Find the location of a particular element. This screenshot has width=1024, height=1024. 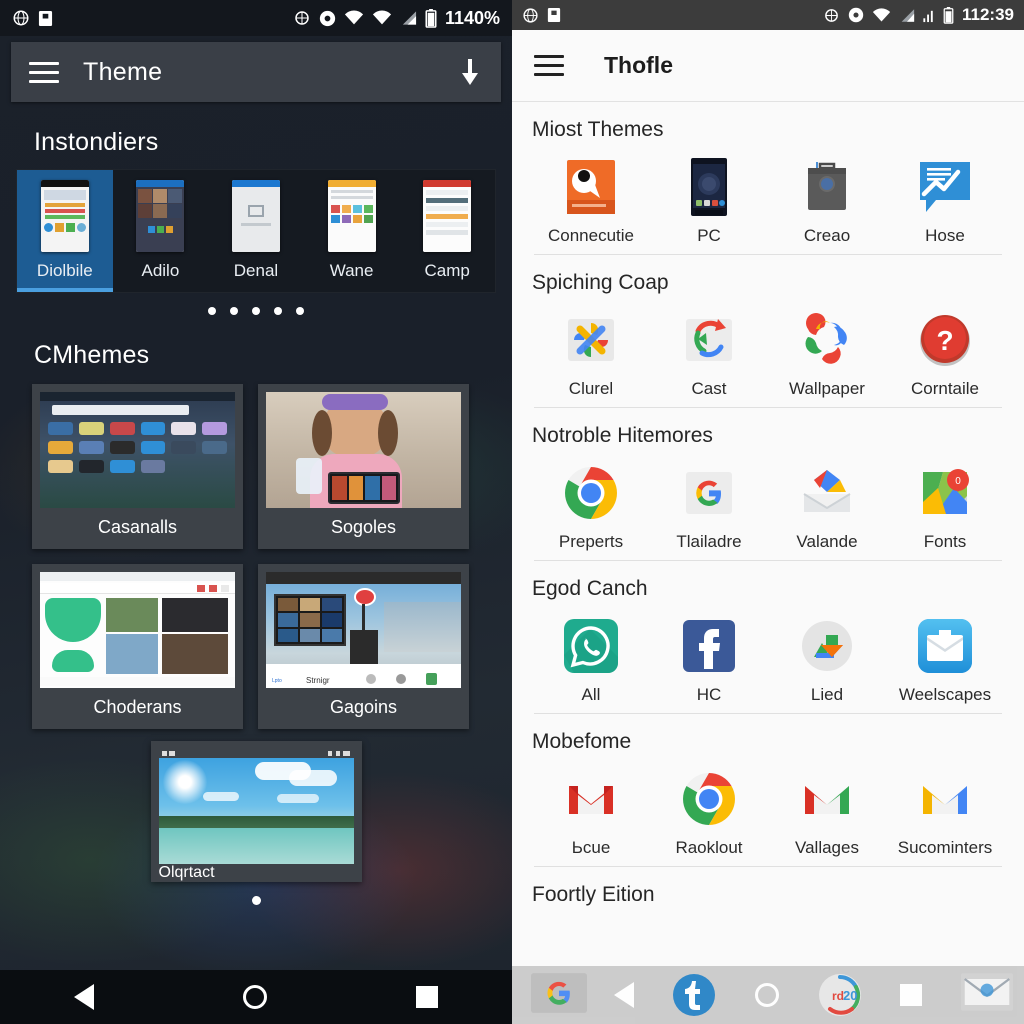

maps-pin-icon: 0 is located at coordinates (945, 493).